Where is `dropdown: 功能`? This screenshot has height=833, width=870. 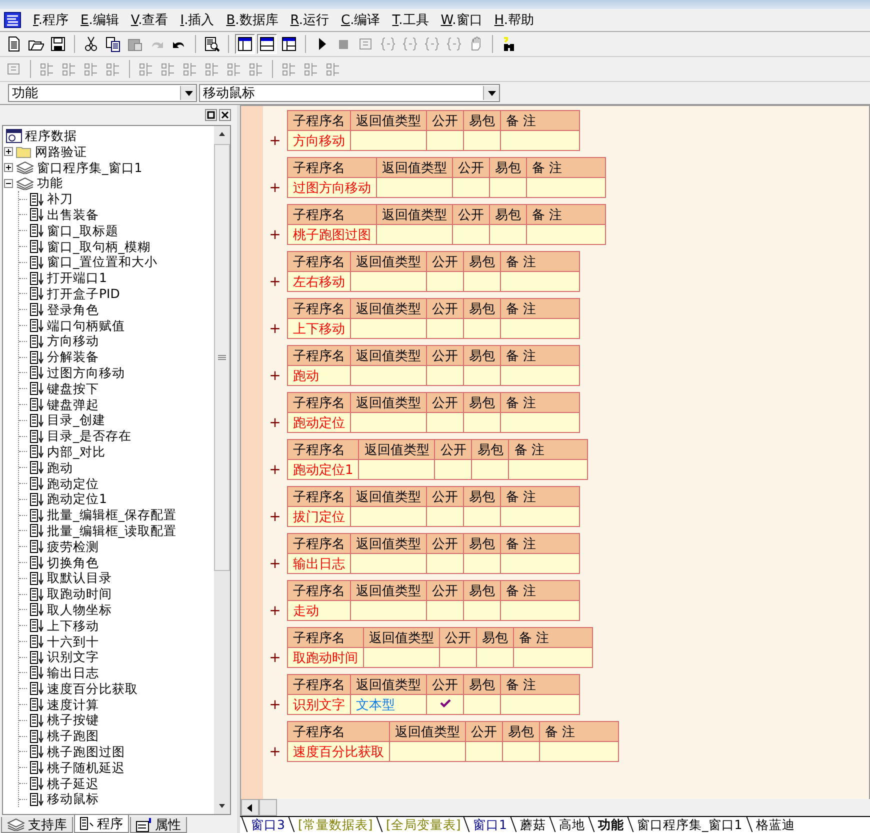 dropdown: 功能 is located at coordinates (102, 93).